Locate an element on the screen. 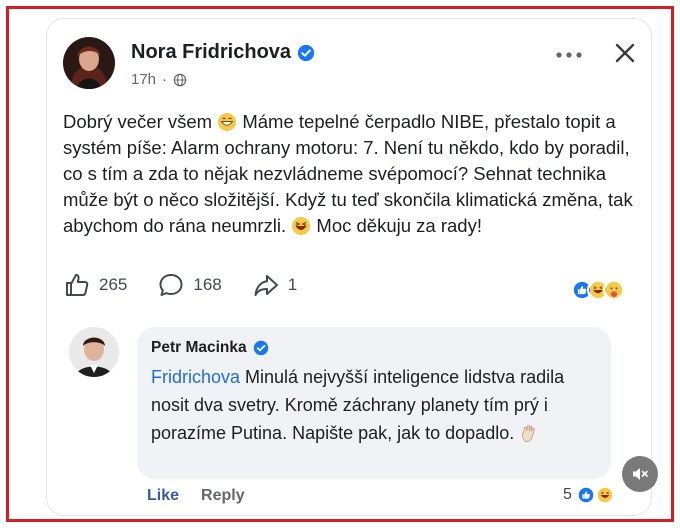  comment-reaction-count: 5 is located at coordinates (567, 494).